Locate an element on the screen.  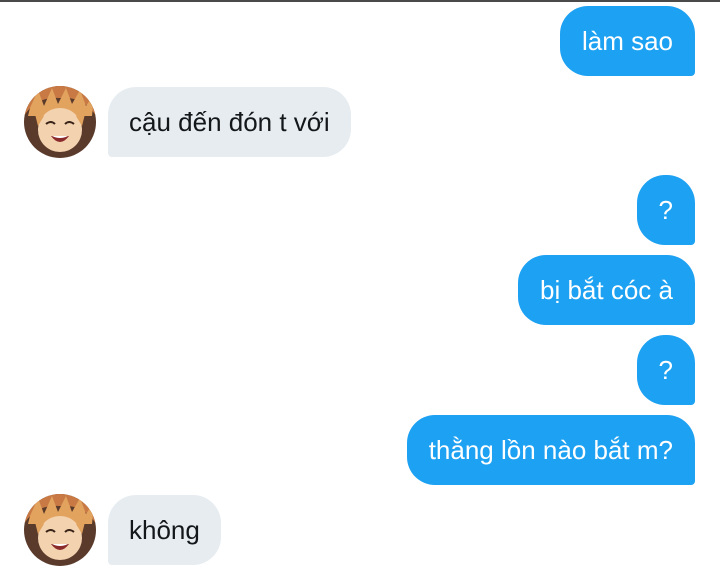
received-message-bubble: cậu đến đón t với is located at coordinates (229, 122).